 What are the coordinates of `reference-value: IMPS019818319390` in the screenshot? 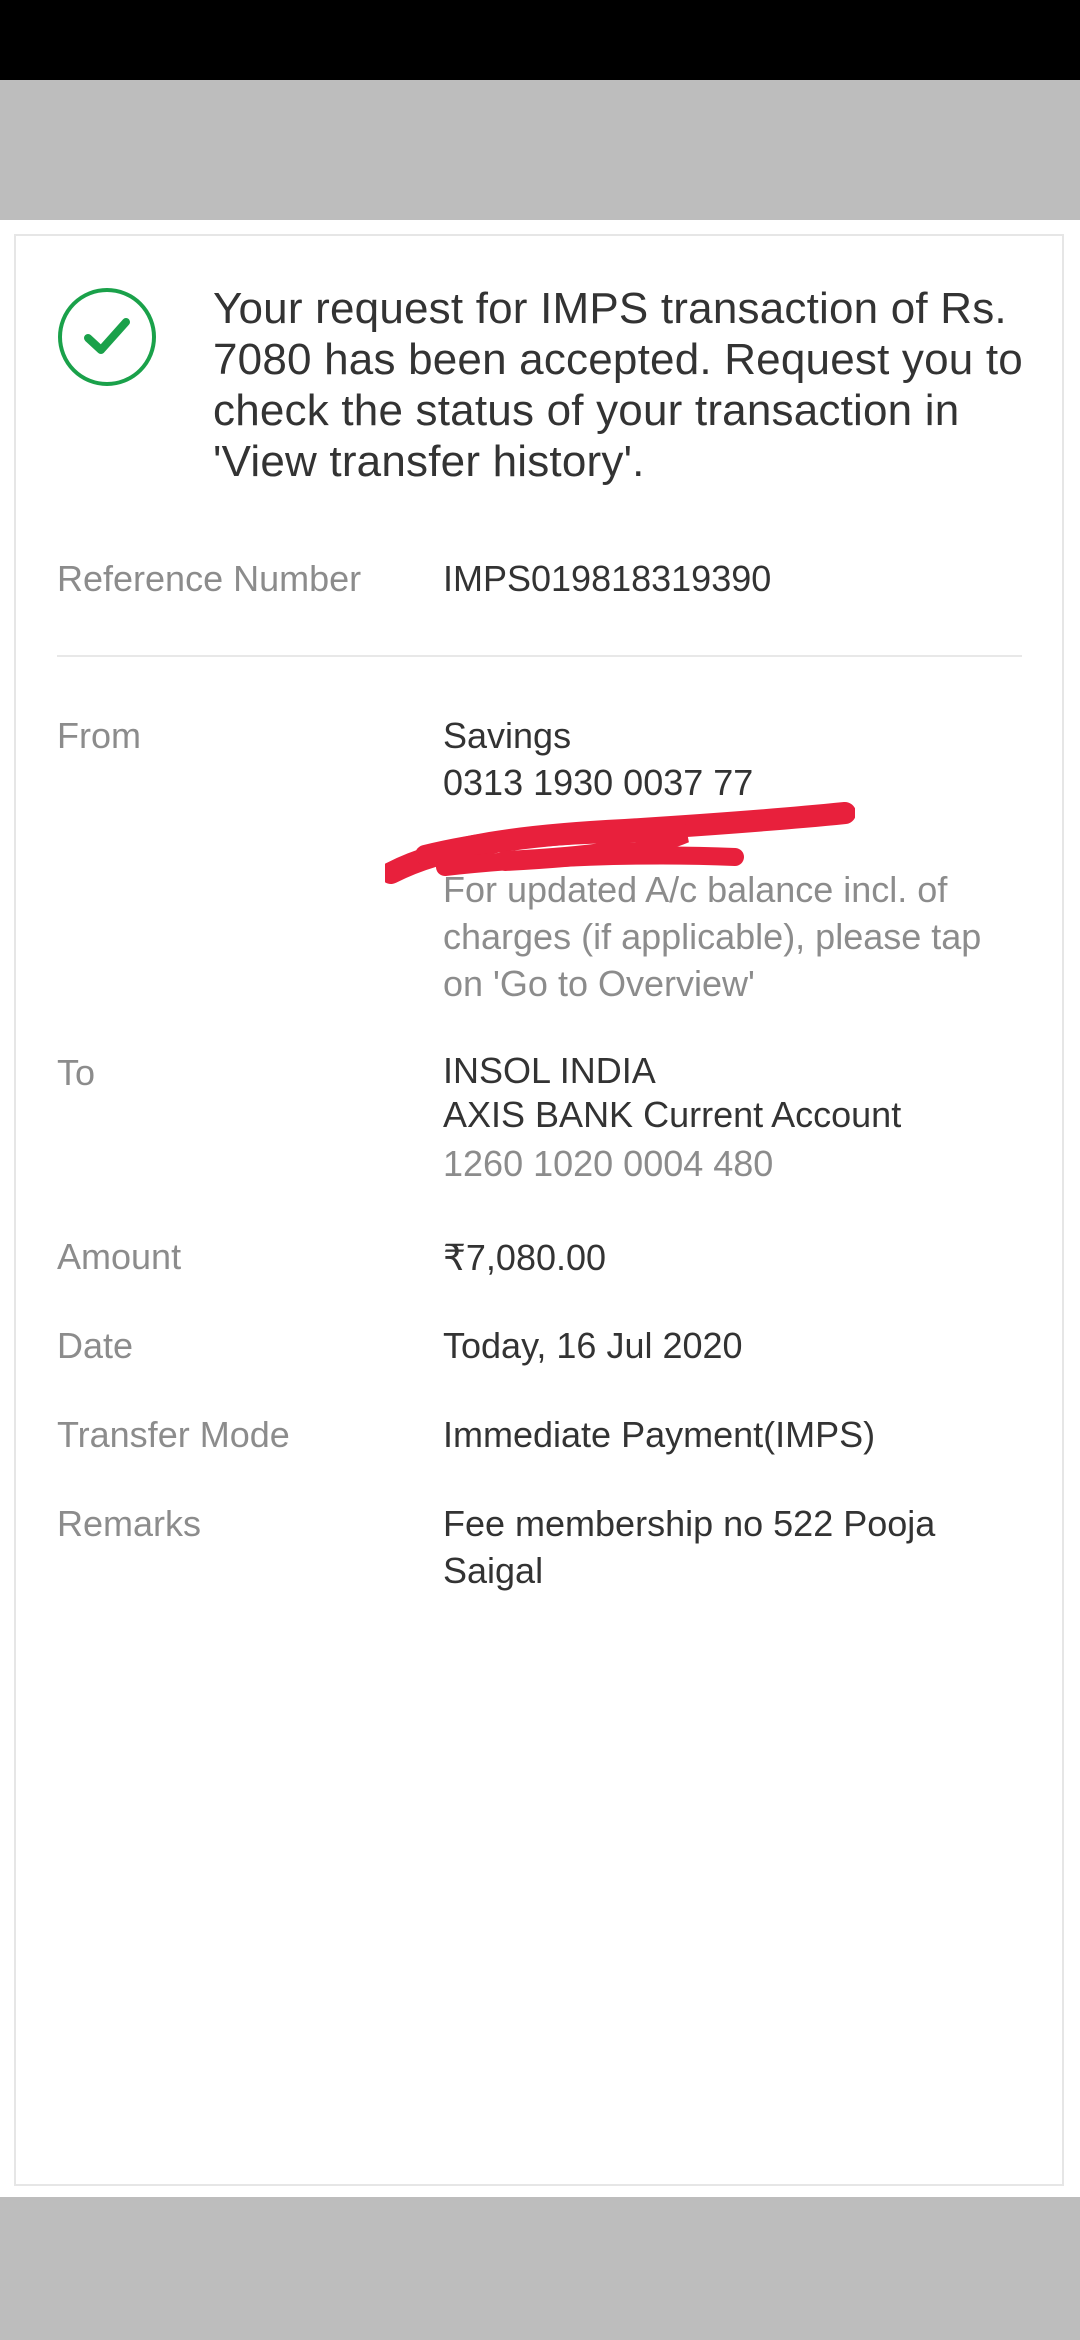 It's located at (607, 578).